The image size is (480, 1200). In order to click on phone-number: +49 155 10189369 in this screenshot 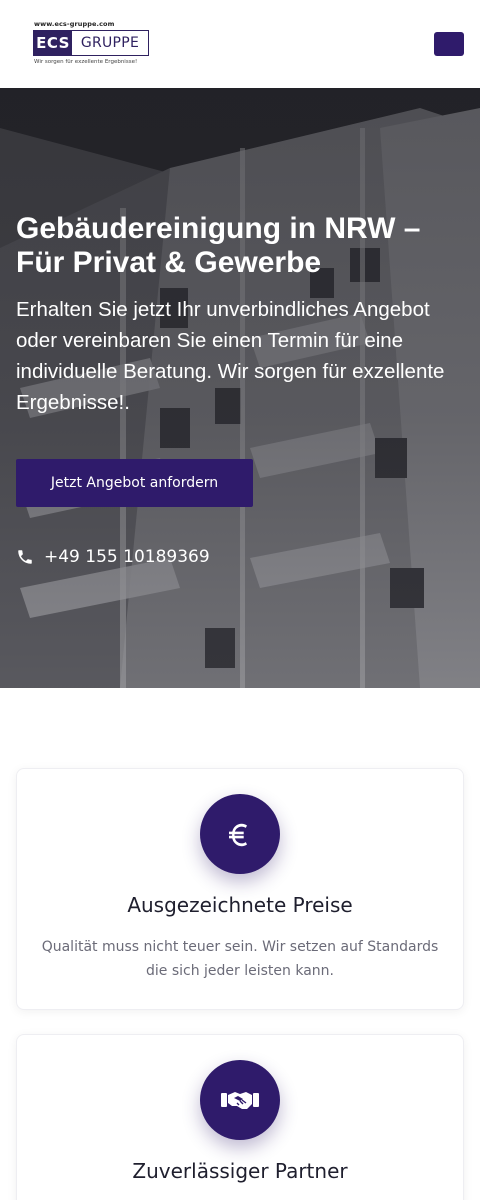, I will do `click(127, 557)`.